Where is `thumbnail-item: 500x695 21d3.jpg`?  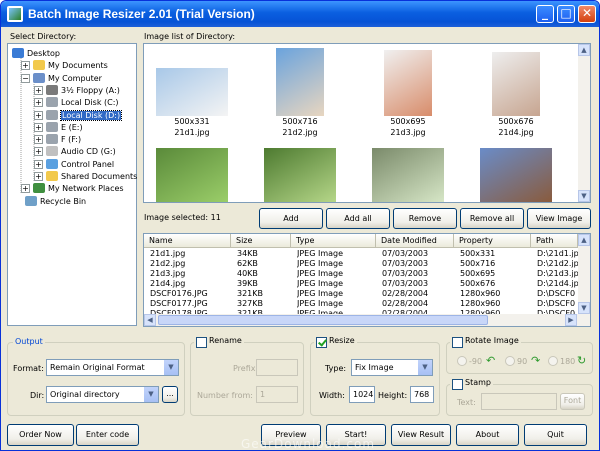 thumbnail-item: 500x695 21d3.jpg is located at coordinates (408, 92).